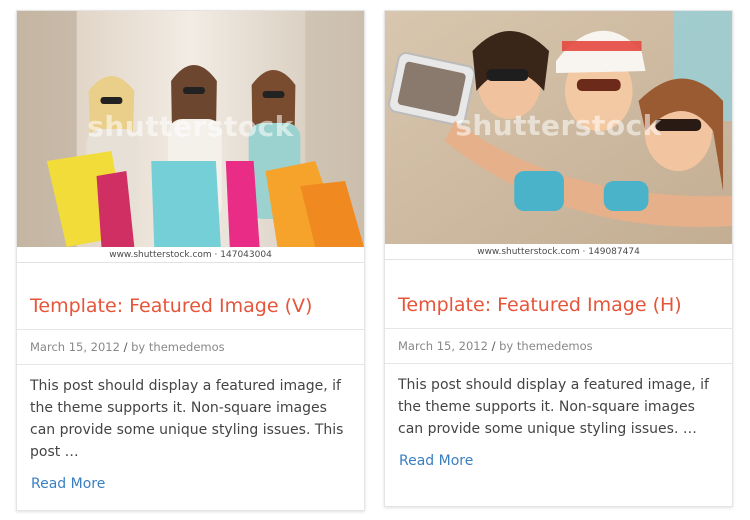 The image size is (750, 520). Describe the element at coordinates (190, 306) in the screenshot. I see `post-title-link: Template: Featured Image (V)` at that location.